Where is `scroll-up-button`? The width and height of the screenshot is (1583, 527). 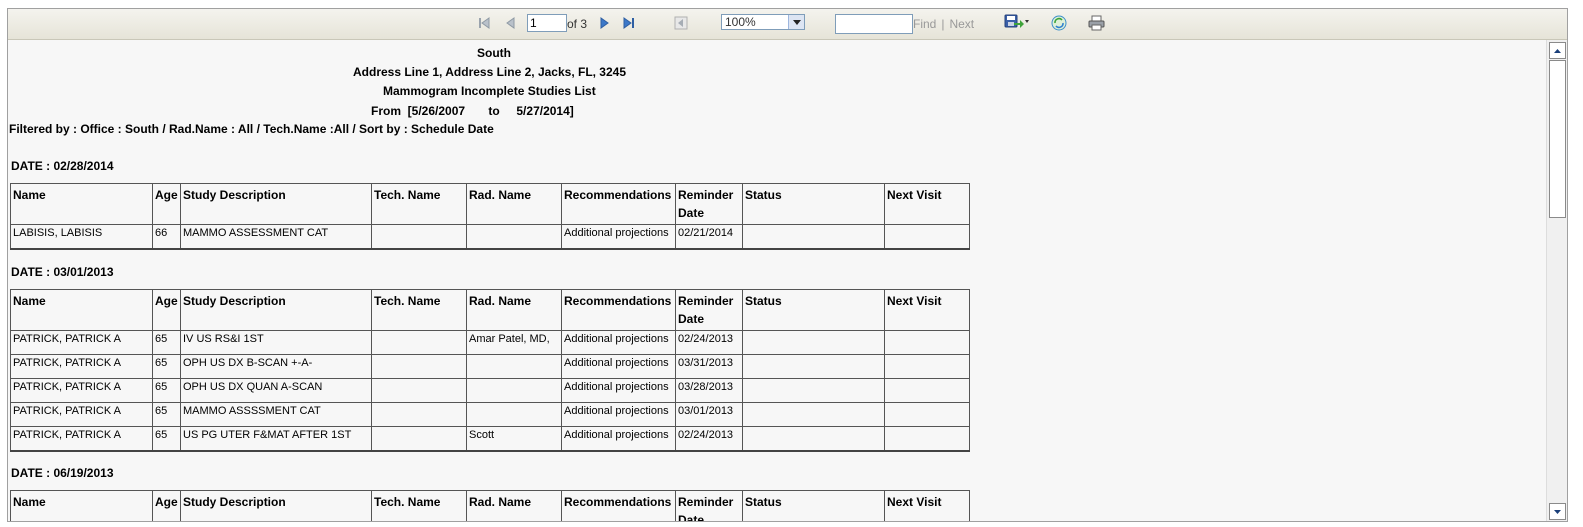
scroll-up-button is located at coordinates (1557, 50).